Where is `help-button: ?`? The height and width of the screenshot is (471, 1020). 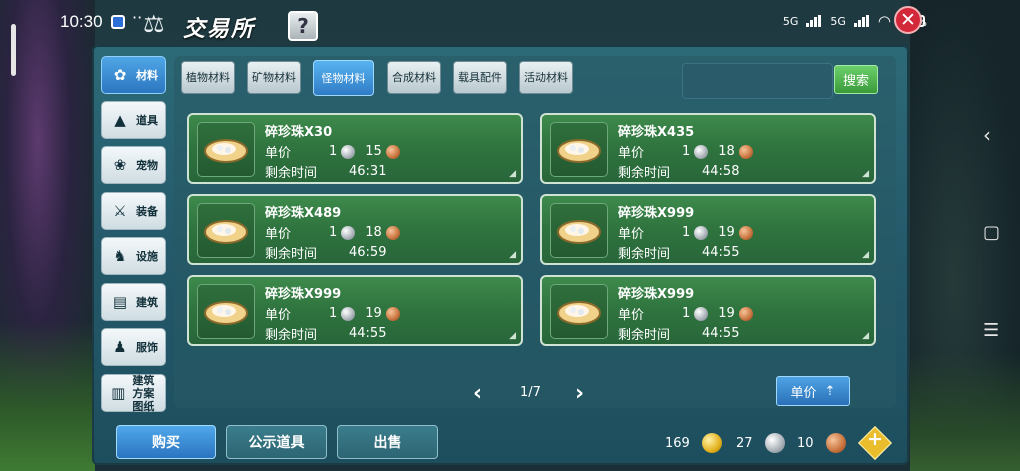
help-button: ? is located at coordinates (303, 26).